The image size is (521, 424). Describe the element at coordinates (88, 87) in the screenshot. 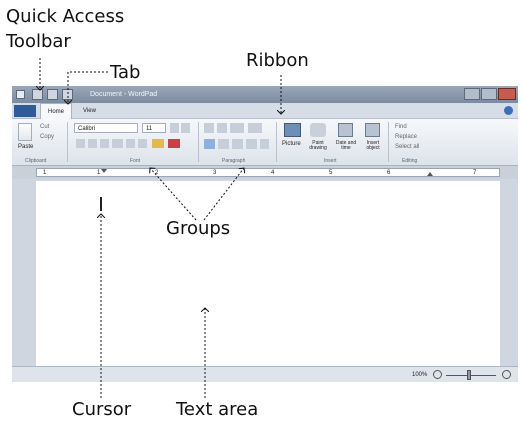

I see `tab-leader` at that location.